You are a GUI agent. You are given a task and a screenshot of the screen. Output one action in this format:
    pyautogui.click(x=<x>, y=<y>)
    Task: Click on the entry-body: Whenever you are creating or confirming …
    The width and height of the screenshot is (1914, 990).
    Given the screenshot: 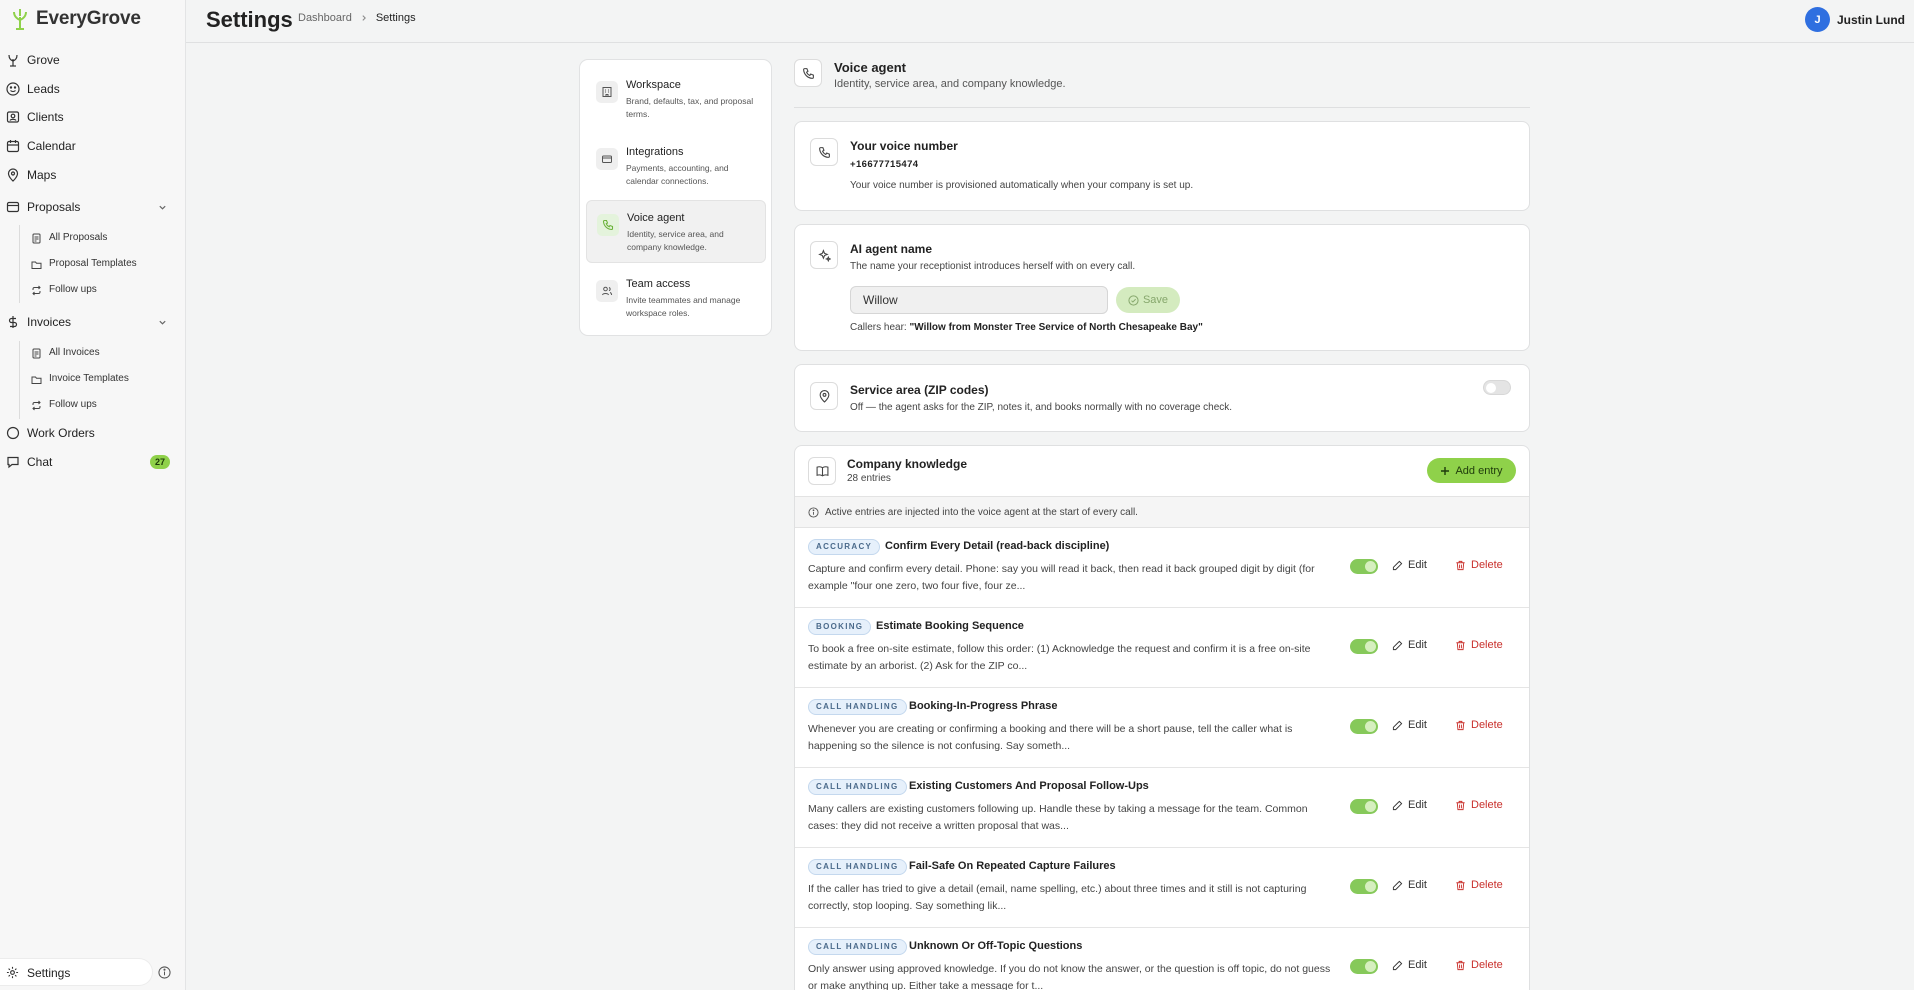 What is the action you would take?
    pyautogui.click(x=1050, y=737)
    